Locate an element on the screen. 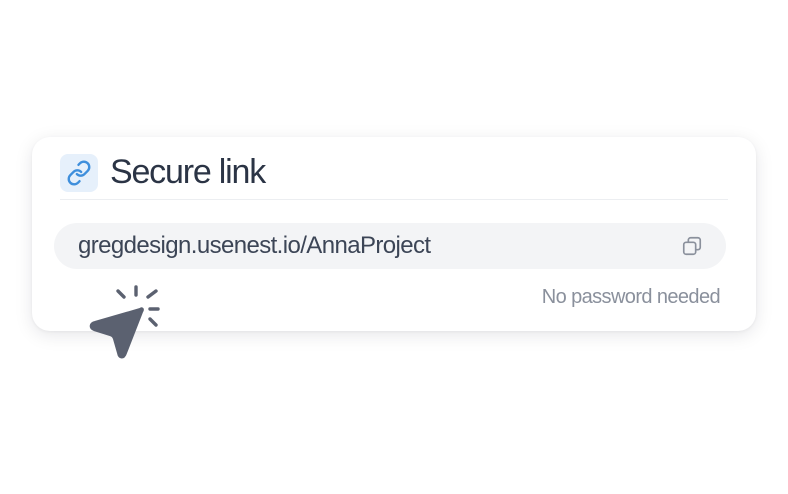 This screenshot has height=494, width=788. secure-link-url-field: gregdesign.usenest.io/AnnaProject is located at coordinates (390, 246).